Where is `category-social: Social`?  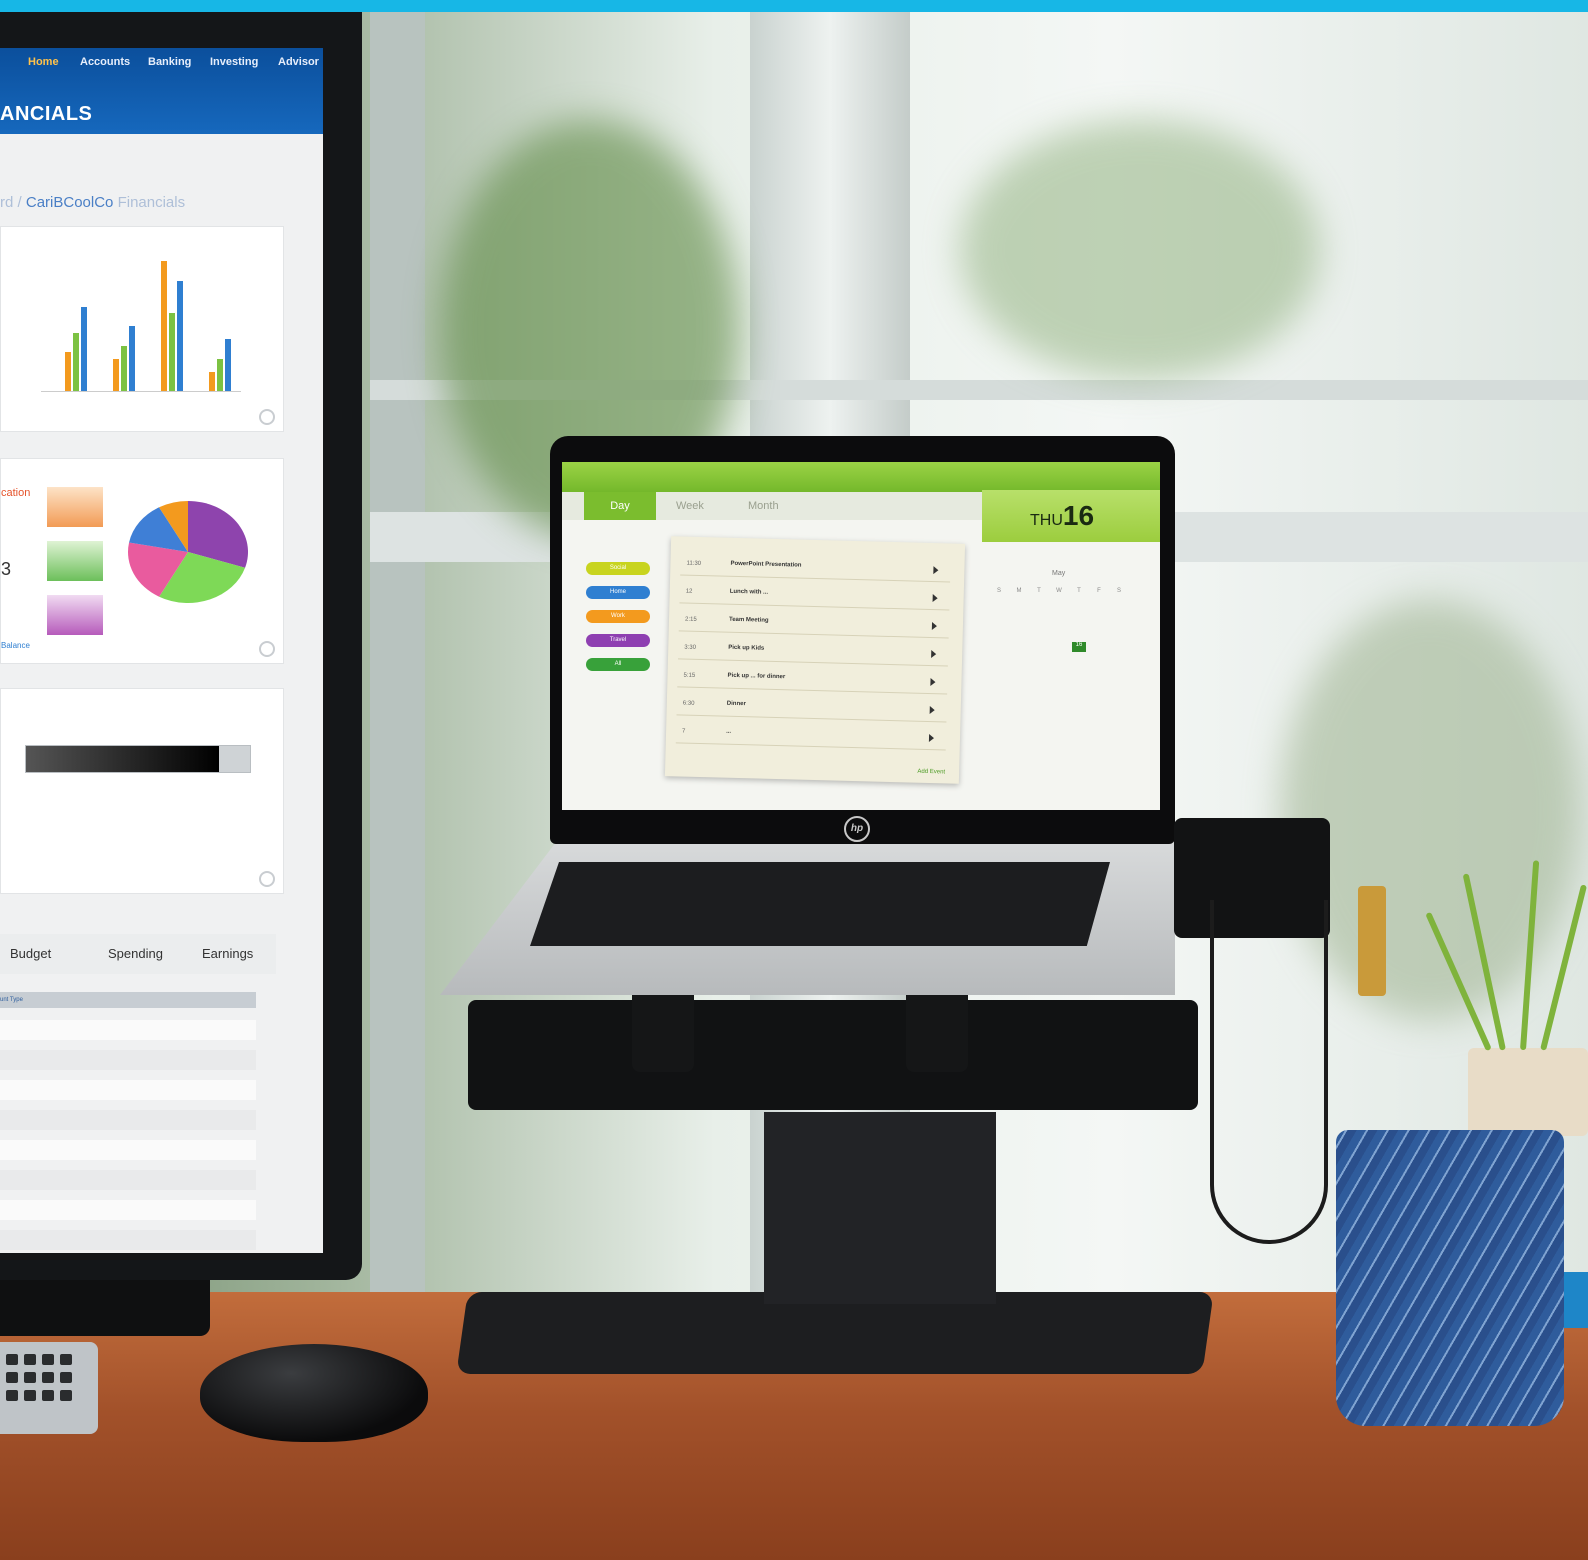
category-social: Social is located at coordinates (618, 568).